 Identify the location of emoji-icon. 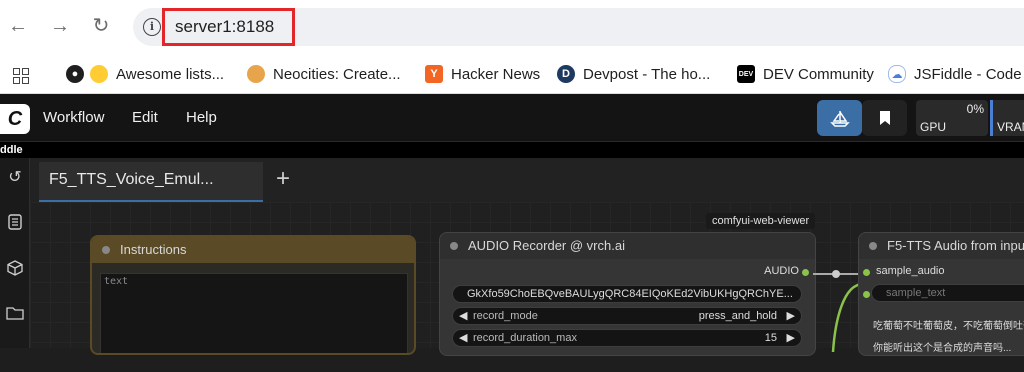
(99, 74).